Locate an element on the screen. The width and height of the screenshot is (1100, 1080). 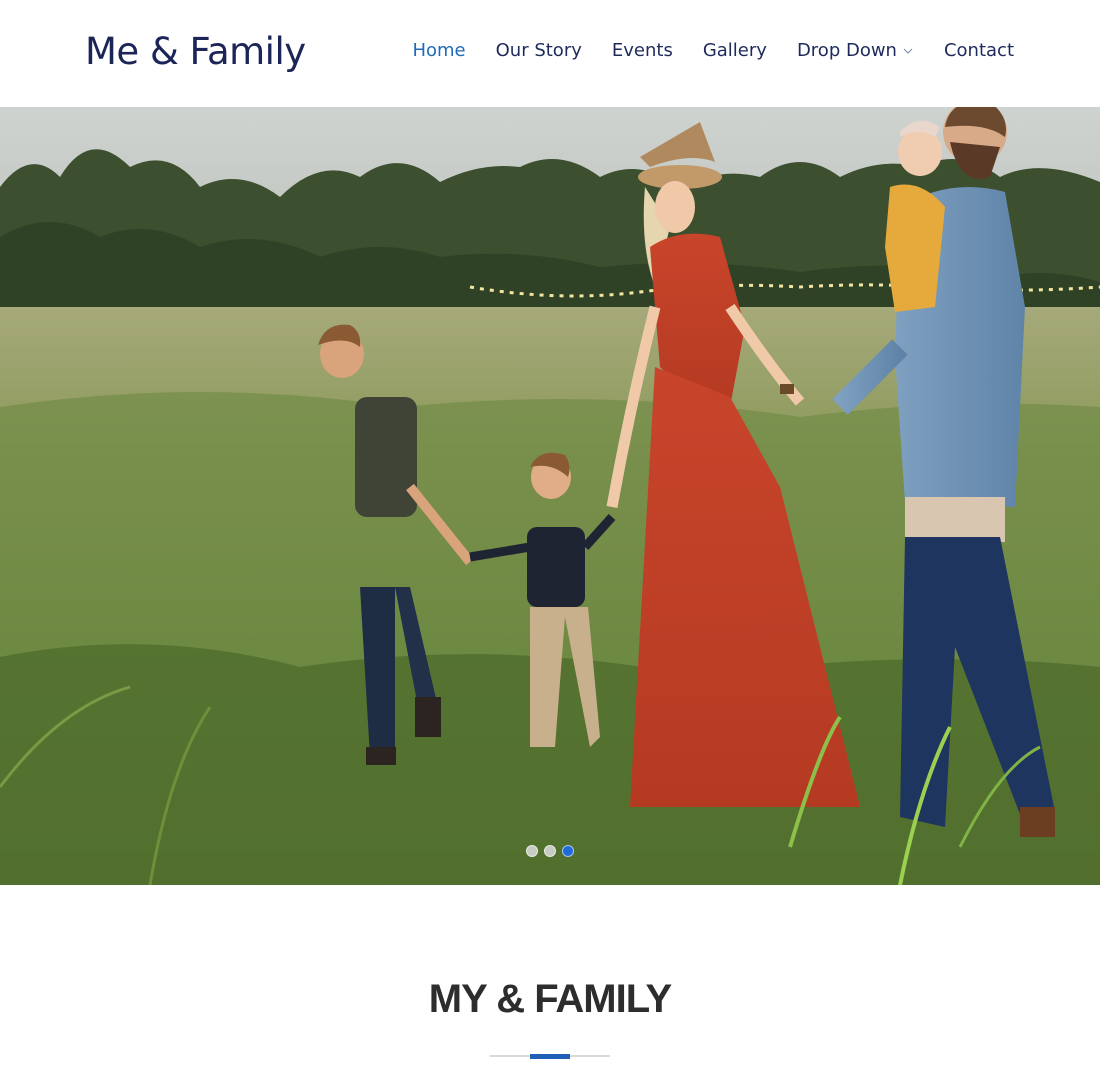
site-logo: Me & Family is located at coordinates (195, 51).